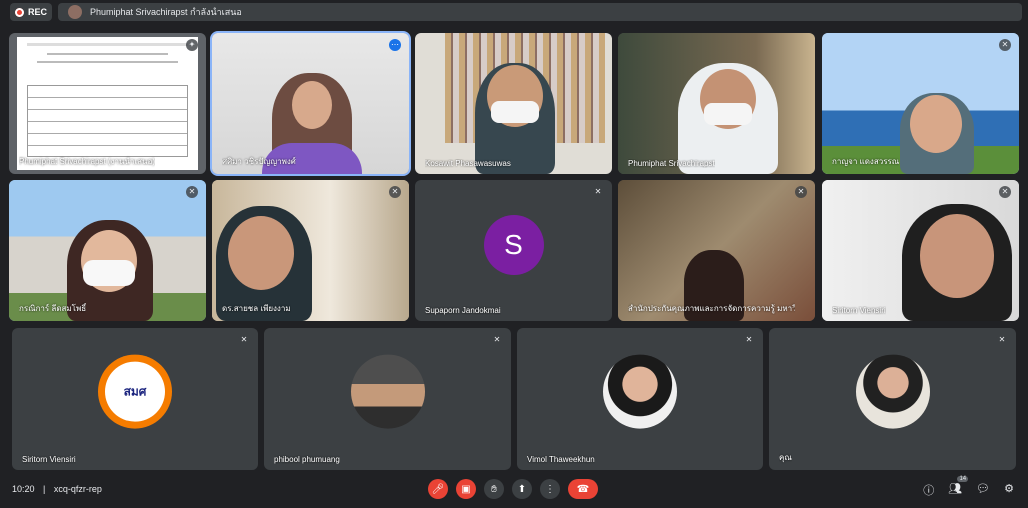  I want to click on participant-name: ศศิมา วชิรปัญญาพงศ์, so click(259, 161).